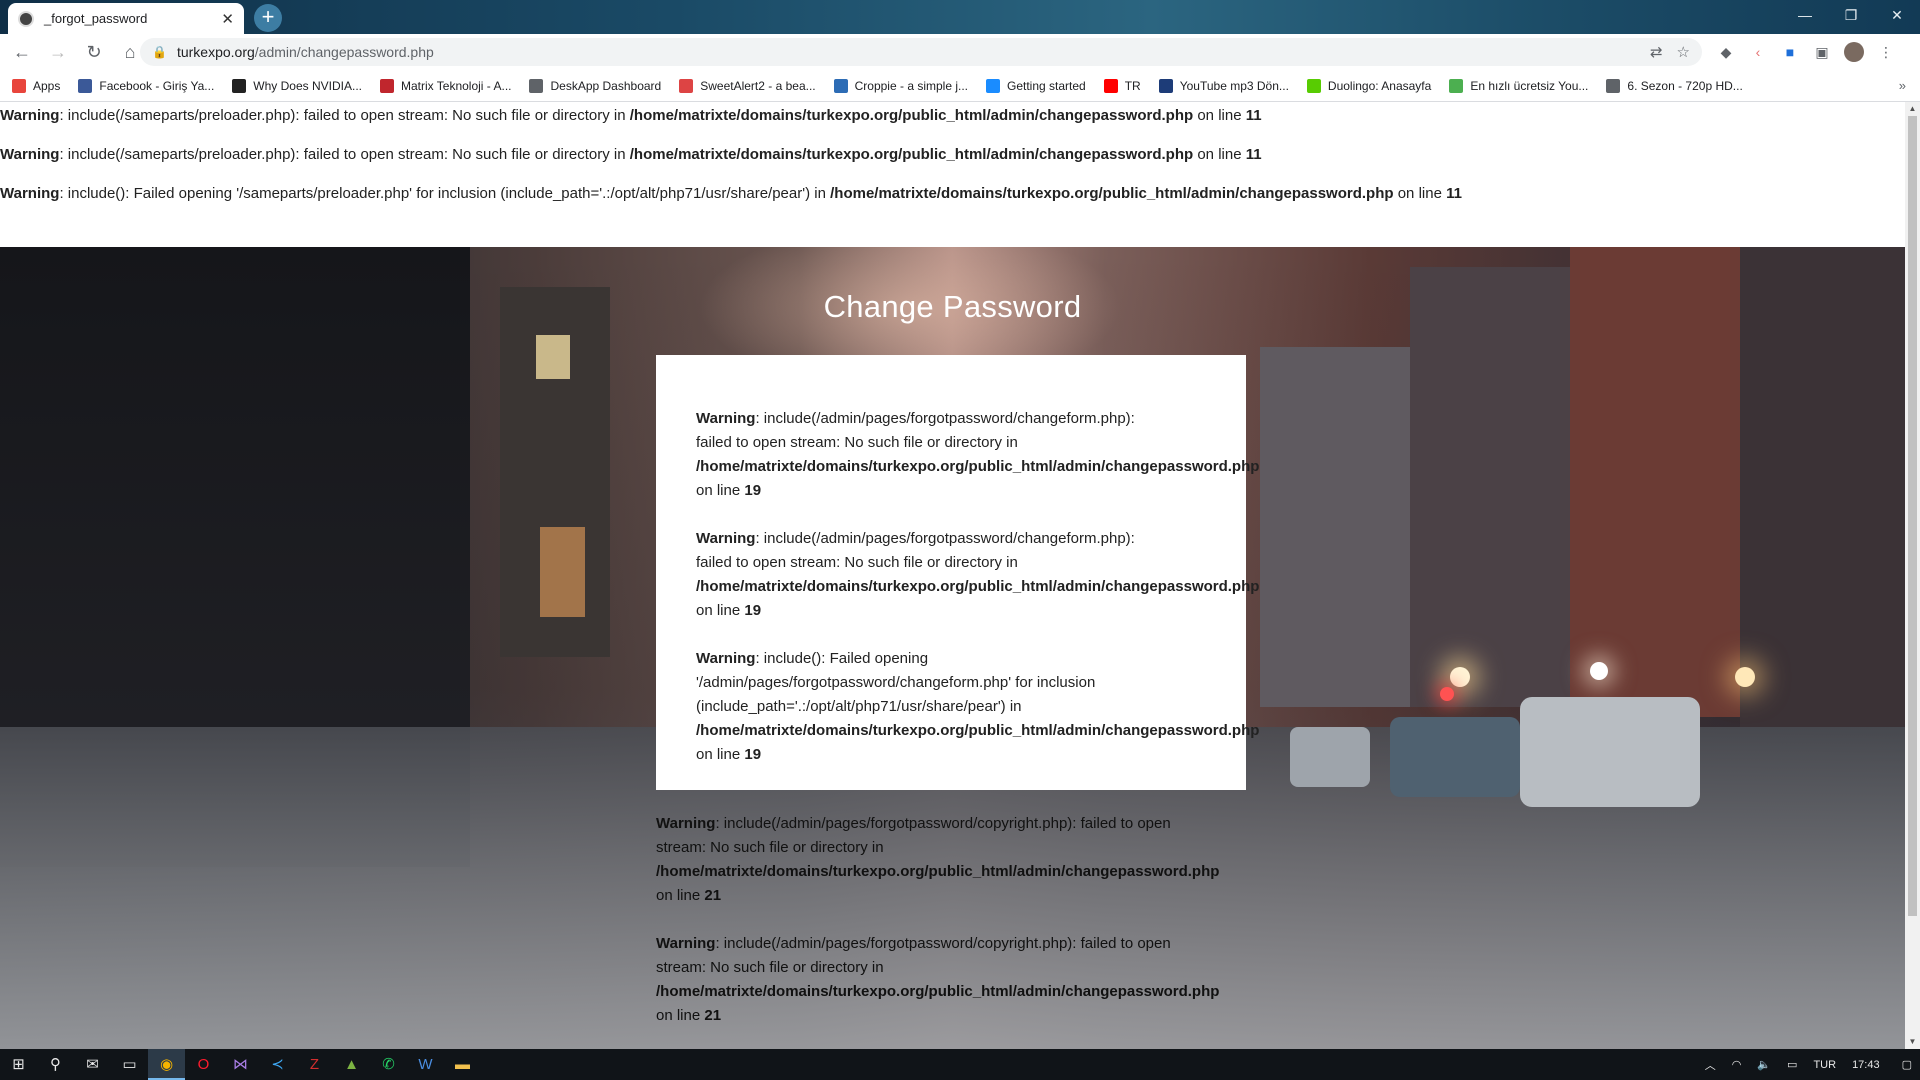  Describe the element at coordinates (94, 52) in the screenshot. I see `reload-icon: ↻` at that location.